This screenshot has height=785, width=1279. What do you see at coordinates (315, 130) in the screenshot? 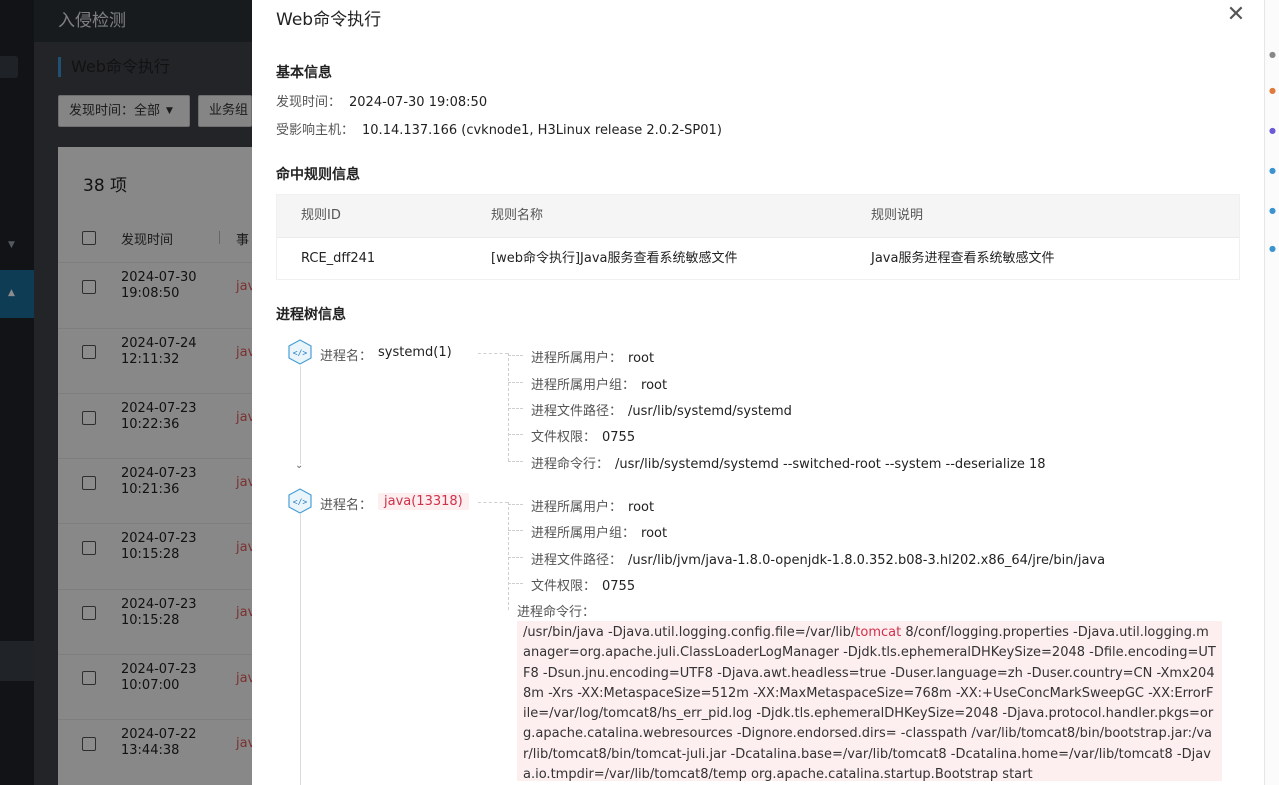
I see `host-label: 受影响主机：` at bounding box center [315, 130].